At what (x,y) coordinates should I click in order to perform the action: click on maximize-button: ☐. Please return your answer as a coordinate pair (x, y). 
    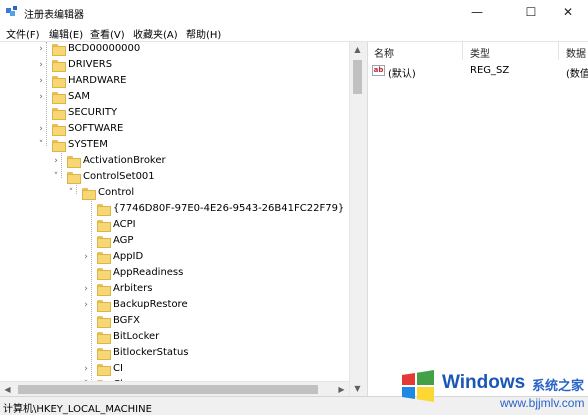
    Looking at the image, I should click on (531, 12).